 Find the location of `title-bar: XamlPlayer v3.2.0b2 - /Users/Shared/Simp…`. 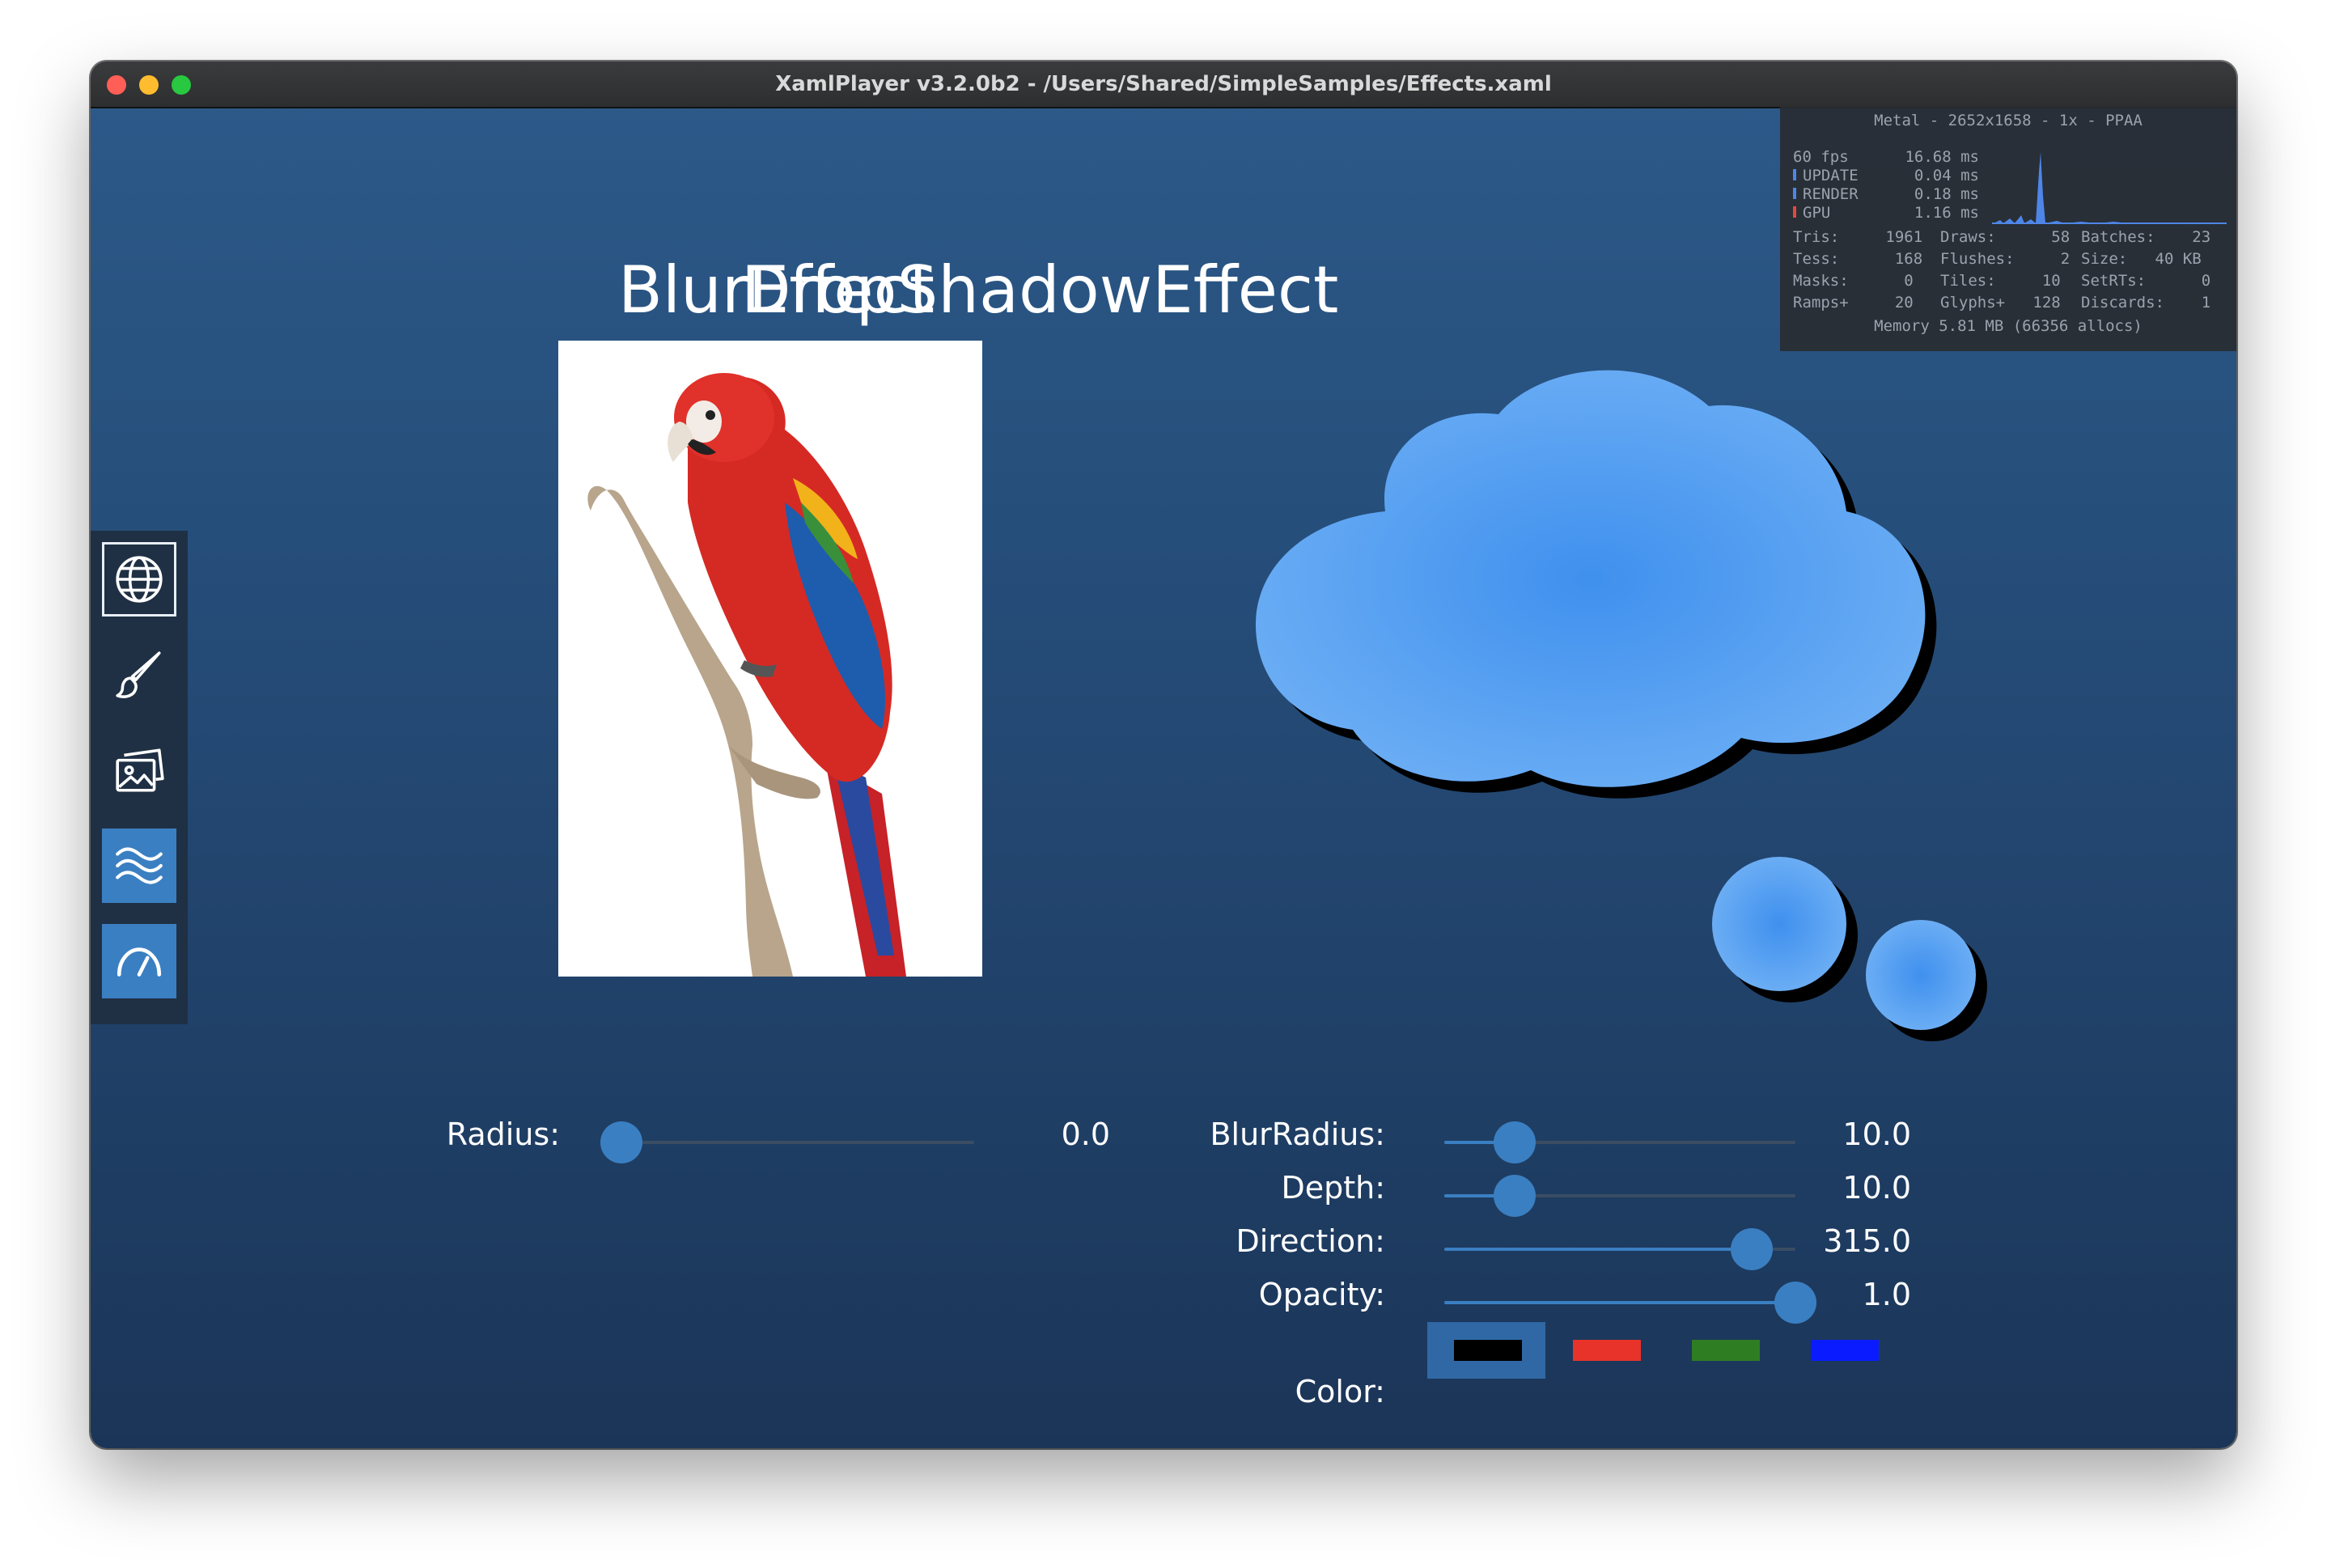

title-bar: XamlPlayer v3.2.0b2 - /Users/Shared/Simp… is located at coordinates (1163, 85).